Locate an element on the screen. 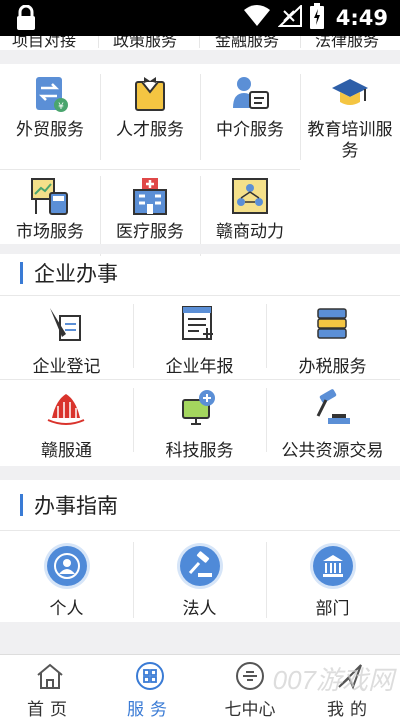 This screenshot has width=400, height=720. enterprise-tech: 科技服务 is located at coordinates (199, 428).